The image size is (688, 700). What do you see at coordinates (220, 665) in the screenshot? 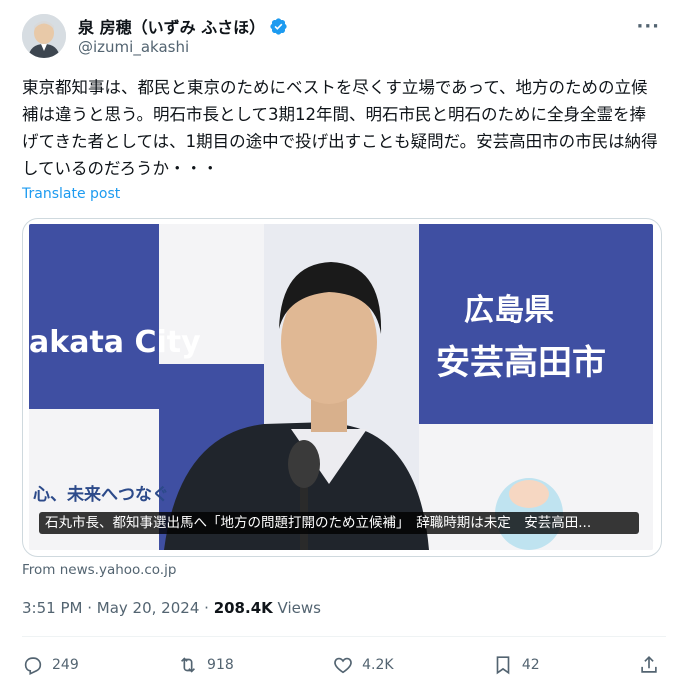
I see `repost-count: 918` at bounding box center [220, 665].